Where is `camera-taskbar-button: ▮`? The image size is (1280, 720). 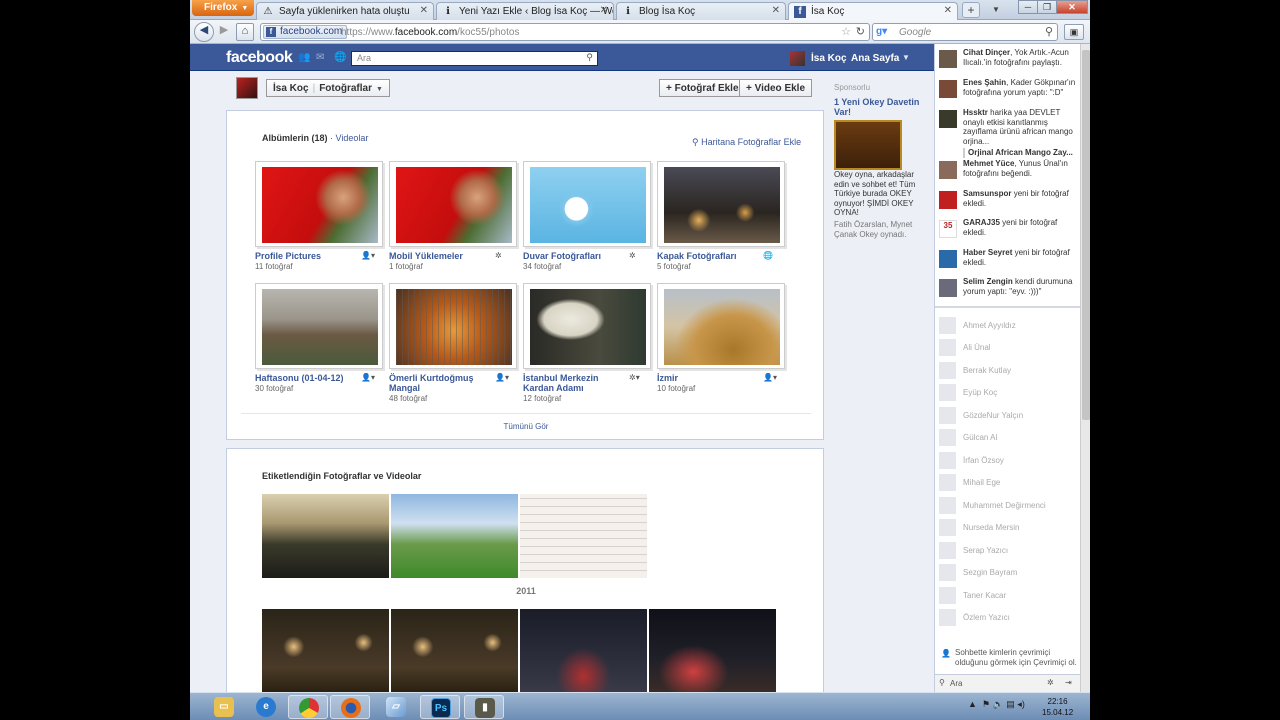
camera-taskbar-button: ▮ is located at coordinates (484, 707).